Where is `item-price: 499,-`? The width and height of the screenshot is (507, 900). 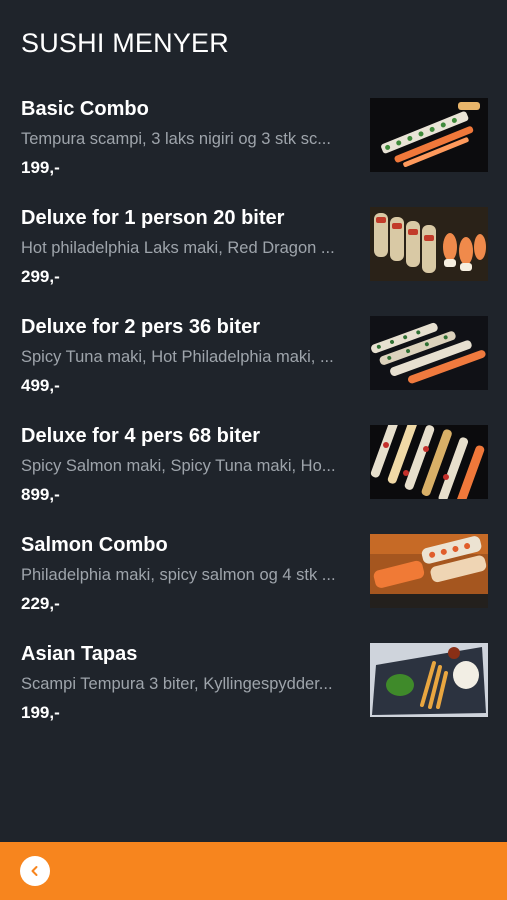 item-price: 499,- is located at coordinates (40, 385).